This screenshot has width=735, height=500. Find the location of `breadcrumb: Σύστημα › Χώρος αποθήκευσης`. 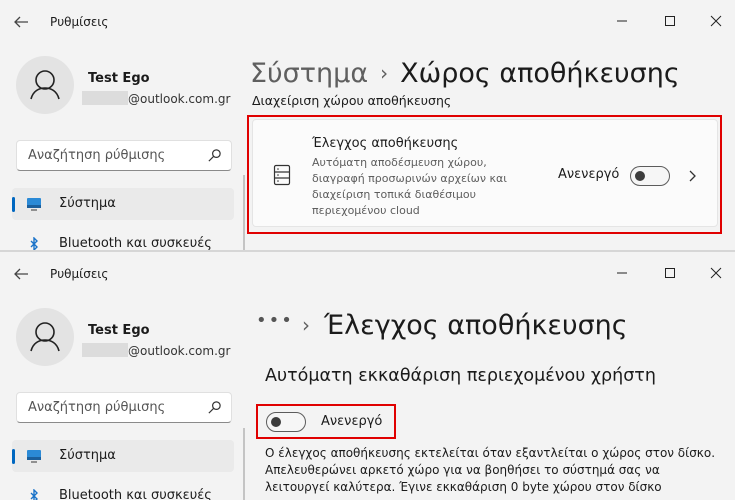

breadcrumb: Σύστημα › Χώρος αποθήκευσης is located at coordinates (465, 73).